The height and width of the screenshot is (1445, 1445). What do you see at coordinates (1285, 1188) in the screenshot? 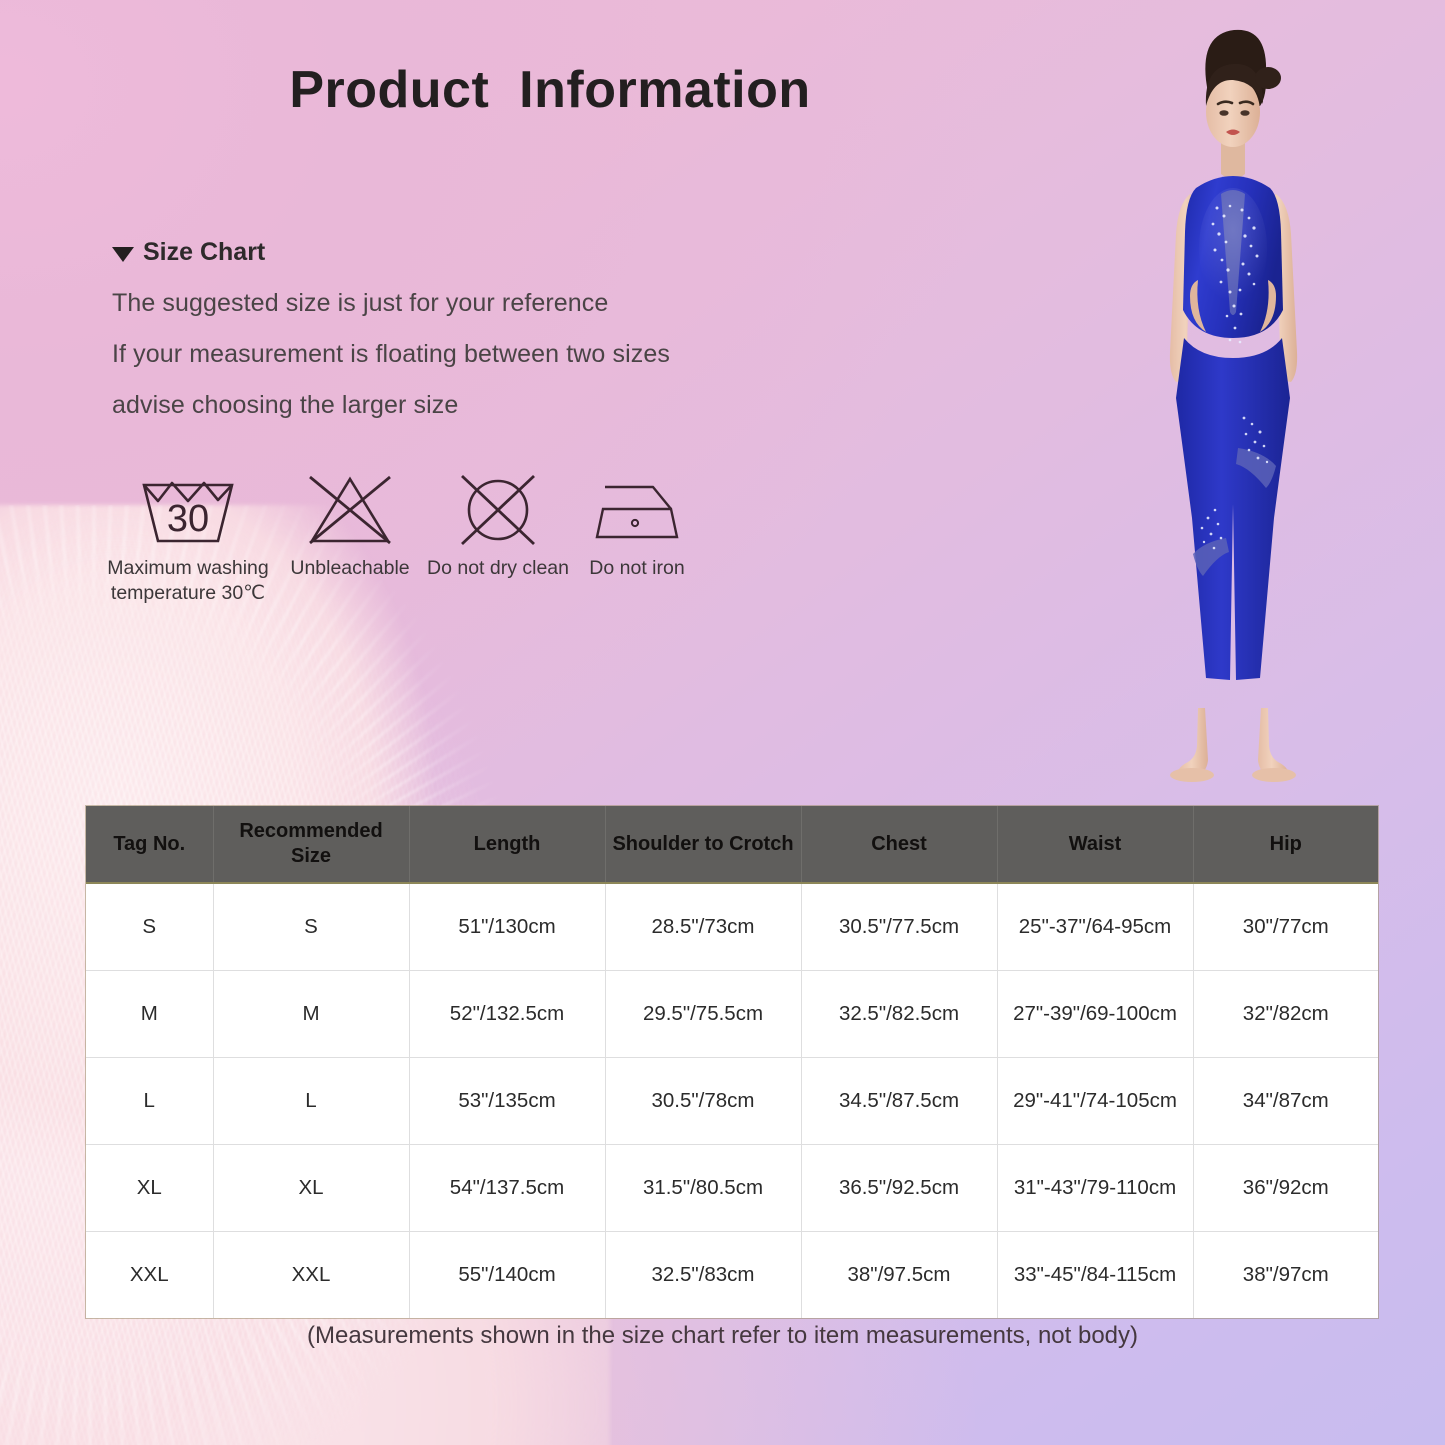
I see `cell-hip: 36"/92cm` at bounding box center [1285, 1188].